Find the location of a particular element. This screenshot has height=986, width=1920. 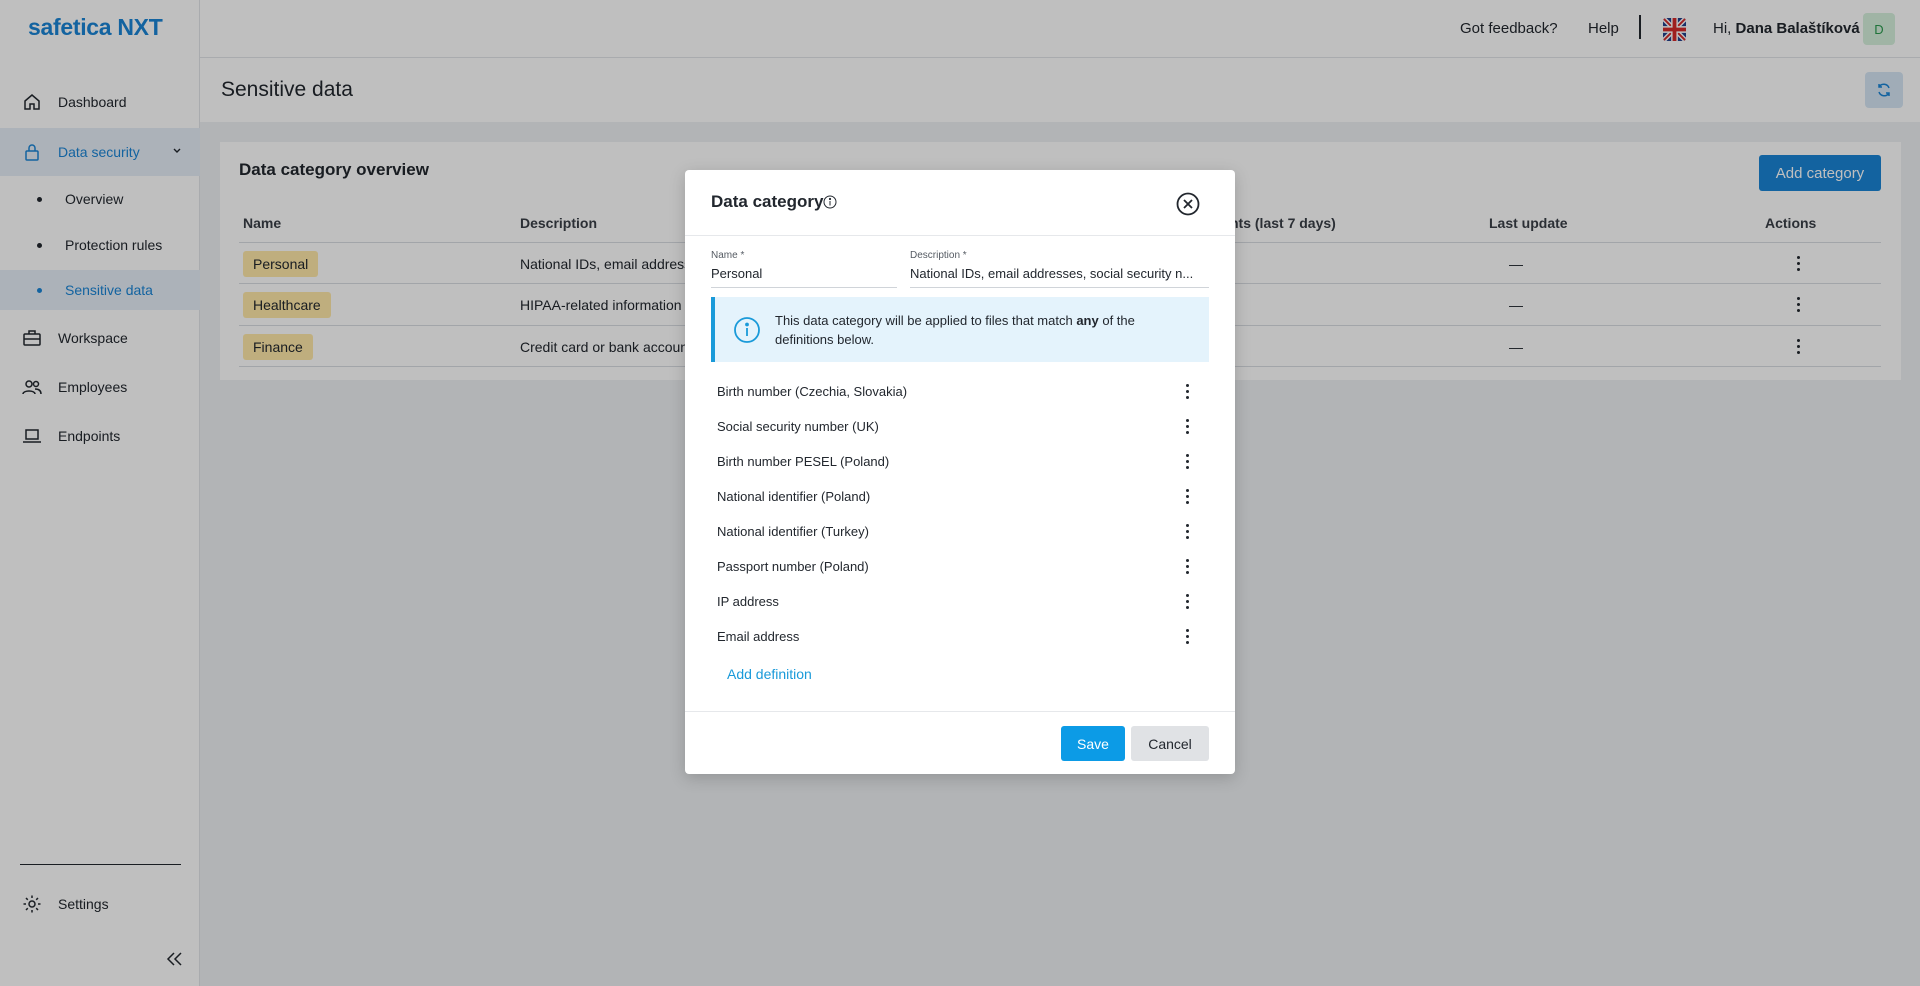

dialog-header-divider is located at coordinates (960, 235).